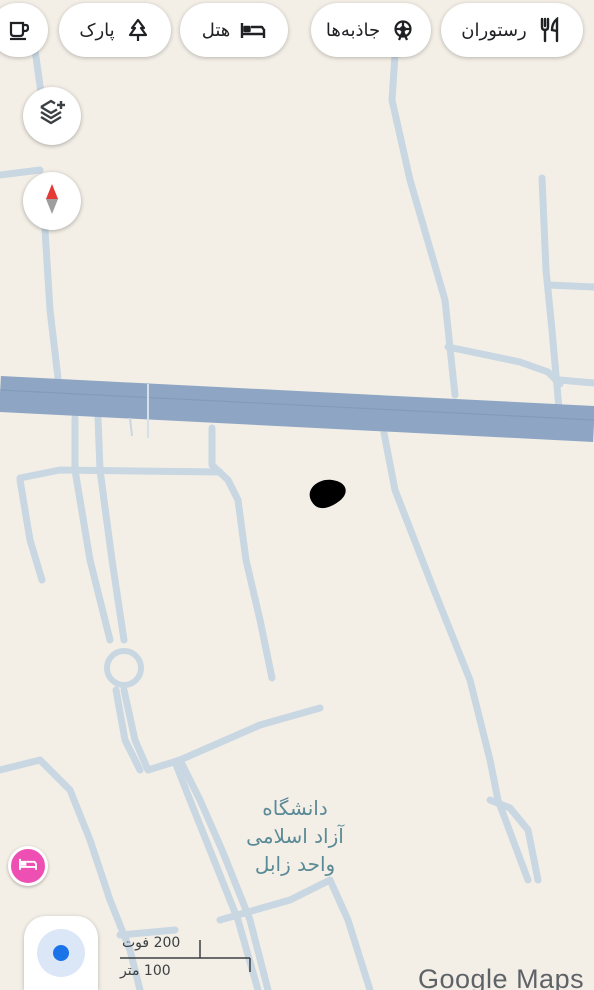 Image resolution: width=594 pixels, height=990 pixels. Describe the element at coordinates (550, 30) in the screenshot. I see `fork-knife-icon` at that location.